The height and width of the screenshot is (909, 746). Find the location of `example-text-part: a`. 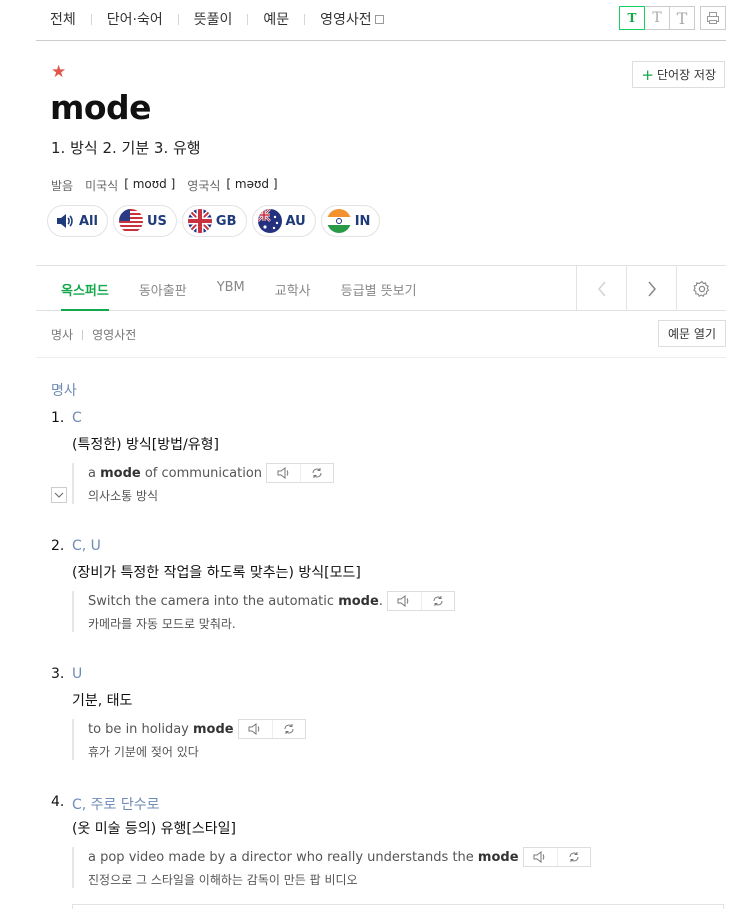

example-text-part: a is located at coordinates (94, 473).